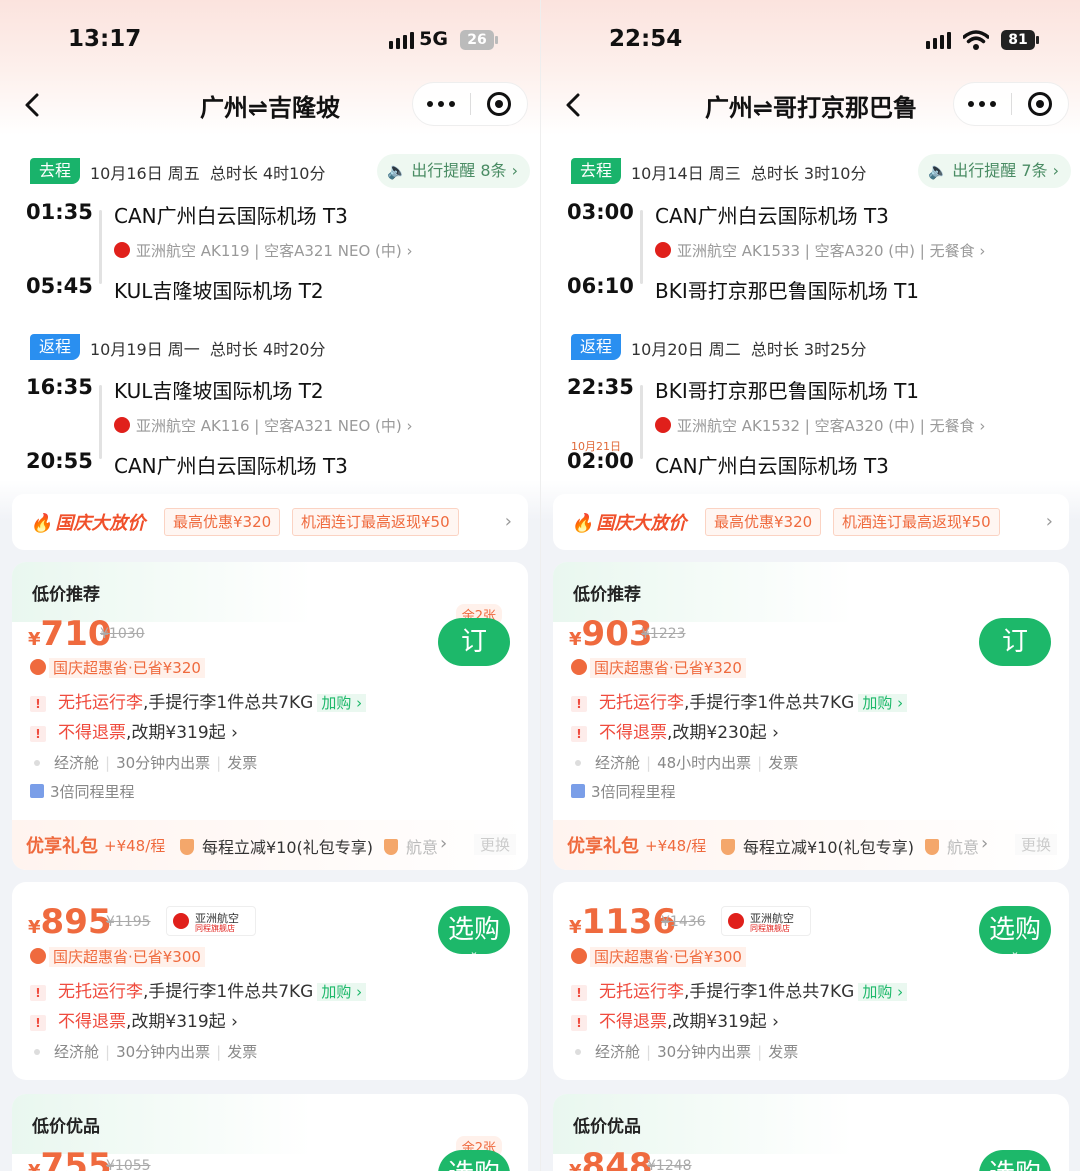 The width and height of the screenshot is (1080, 1171). Describe the element at coordinates (600, 286) in the screenshot. I see `outbound-arr-time: 06:10` at that location.